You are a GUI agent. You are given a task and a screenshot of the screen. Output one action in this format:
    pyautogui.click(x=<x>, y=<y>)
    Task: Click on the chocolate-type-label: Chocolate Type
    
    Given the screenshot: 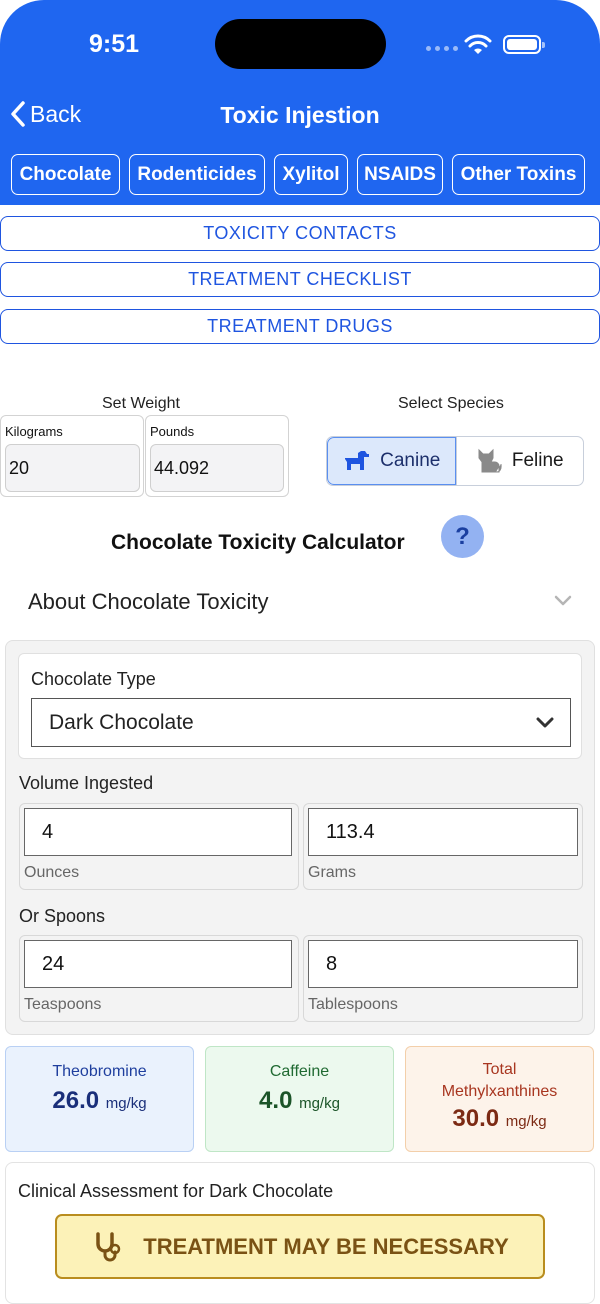 What is the action you would take?
    pyautogui.click(x=93, y=679)
    